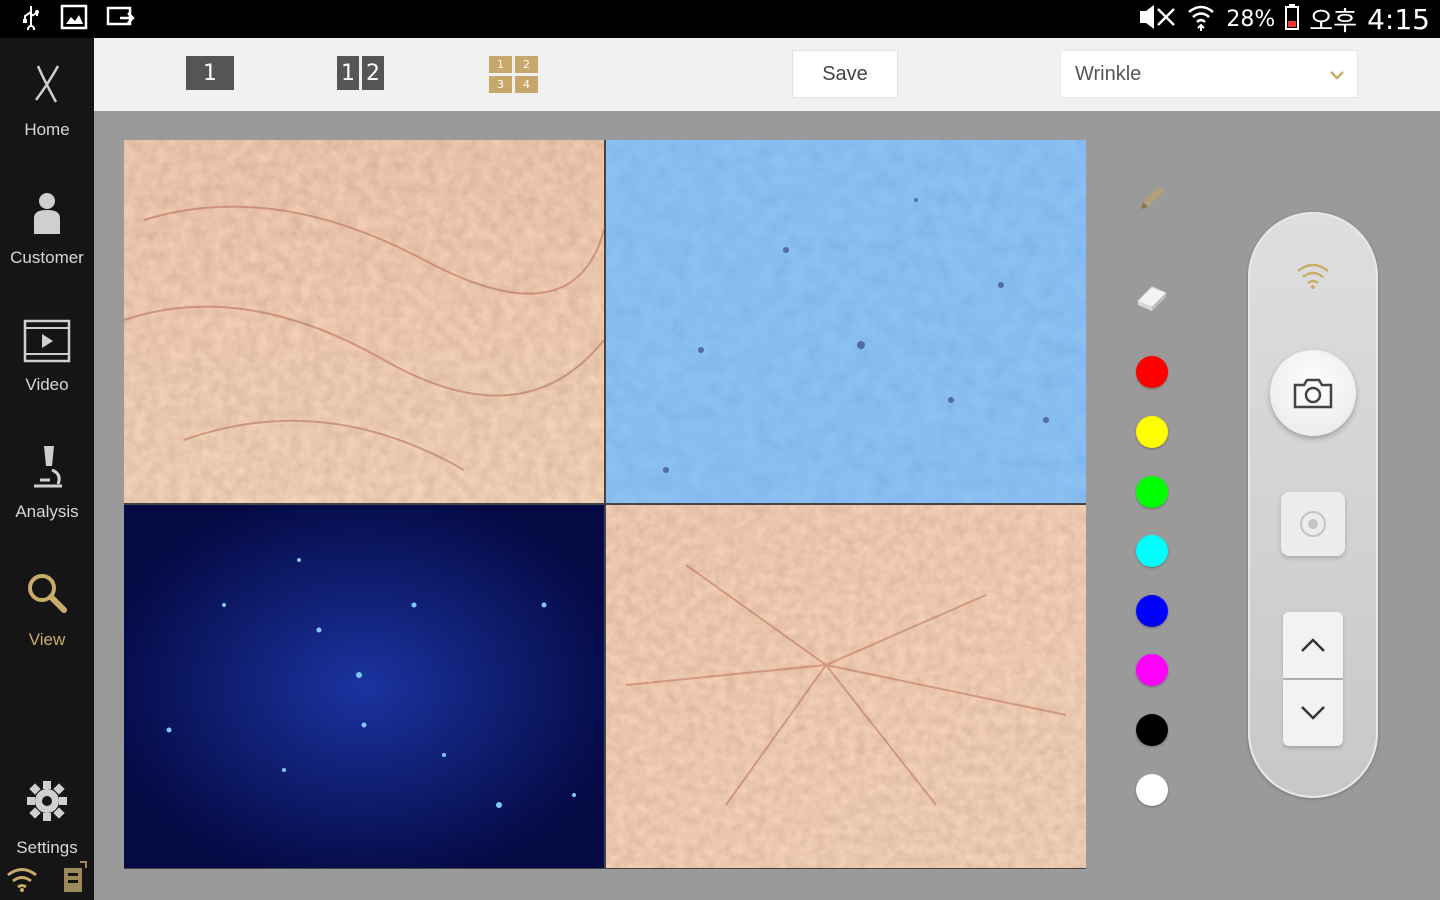 The height and width of the screenshot is (900, 1440). Describe the element at coordinates (360, 74) in the screenshot. I see `layout-dual-button: 1 2` at that location.